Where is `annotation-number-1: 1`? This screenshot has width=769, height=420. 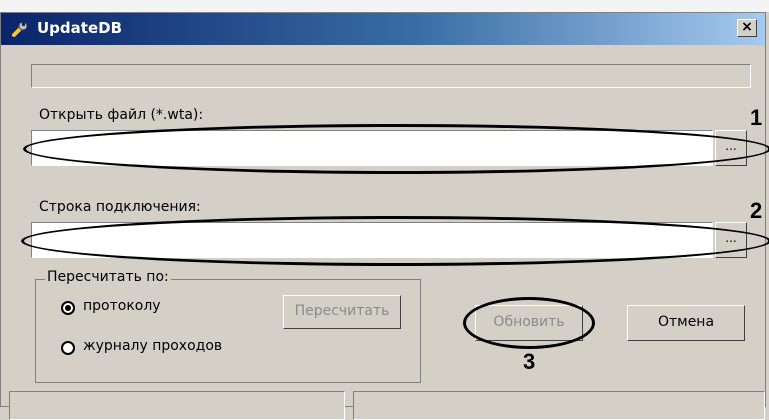 annotation-number-1: 1 is located at coordinates (756, 117).